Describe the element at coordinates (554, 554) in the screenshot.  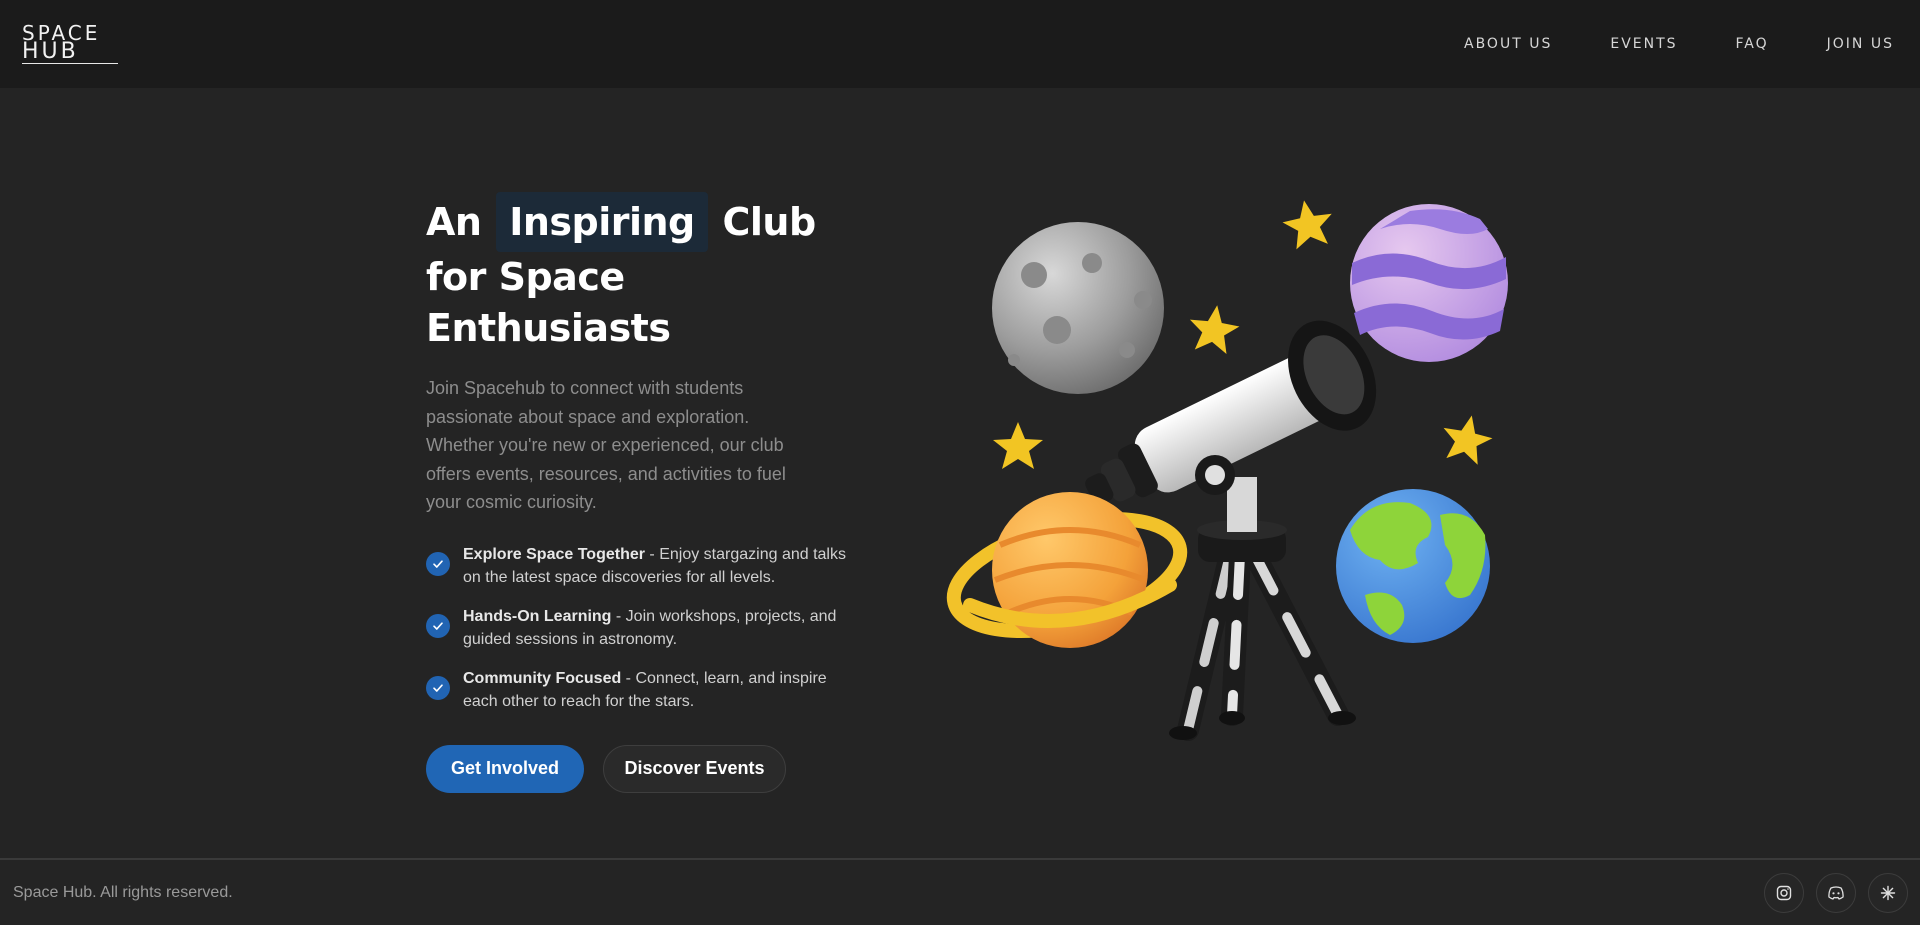
I see `feature-title: Explore Space Together` at that location.